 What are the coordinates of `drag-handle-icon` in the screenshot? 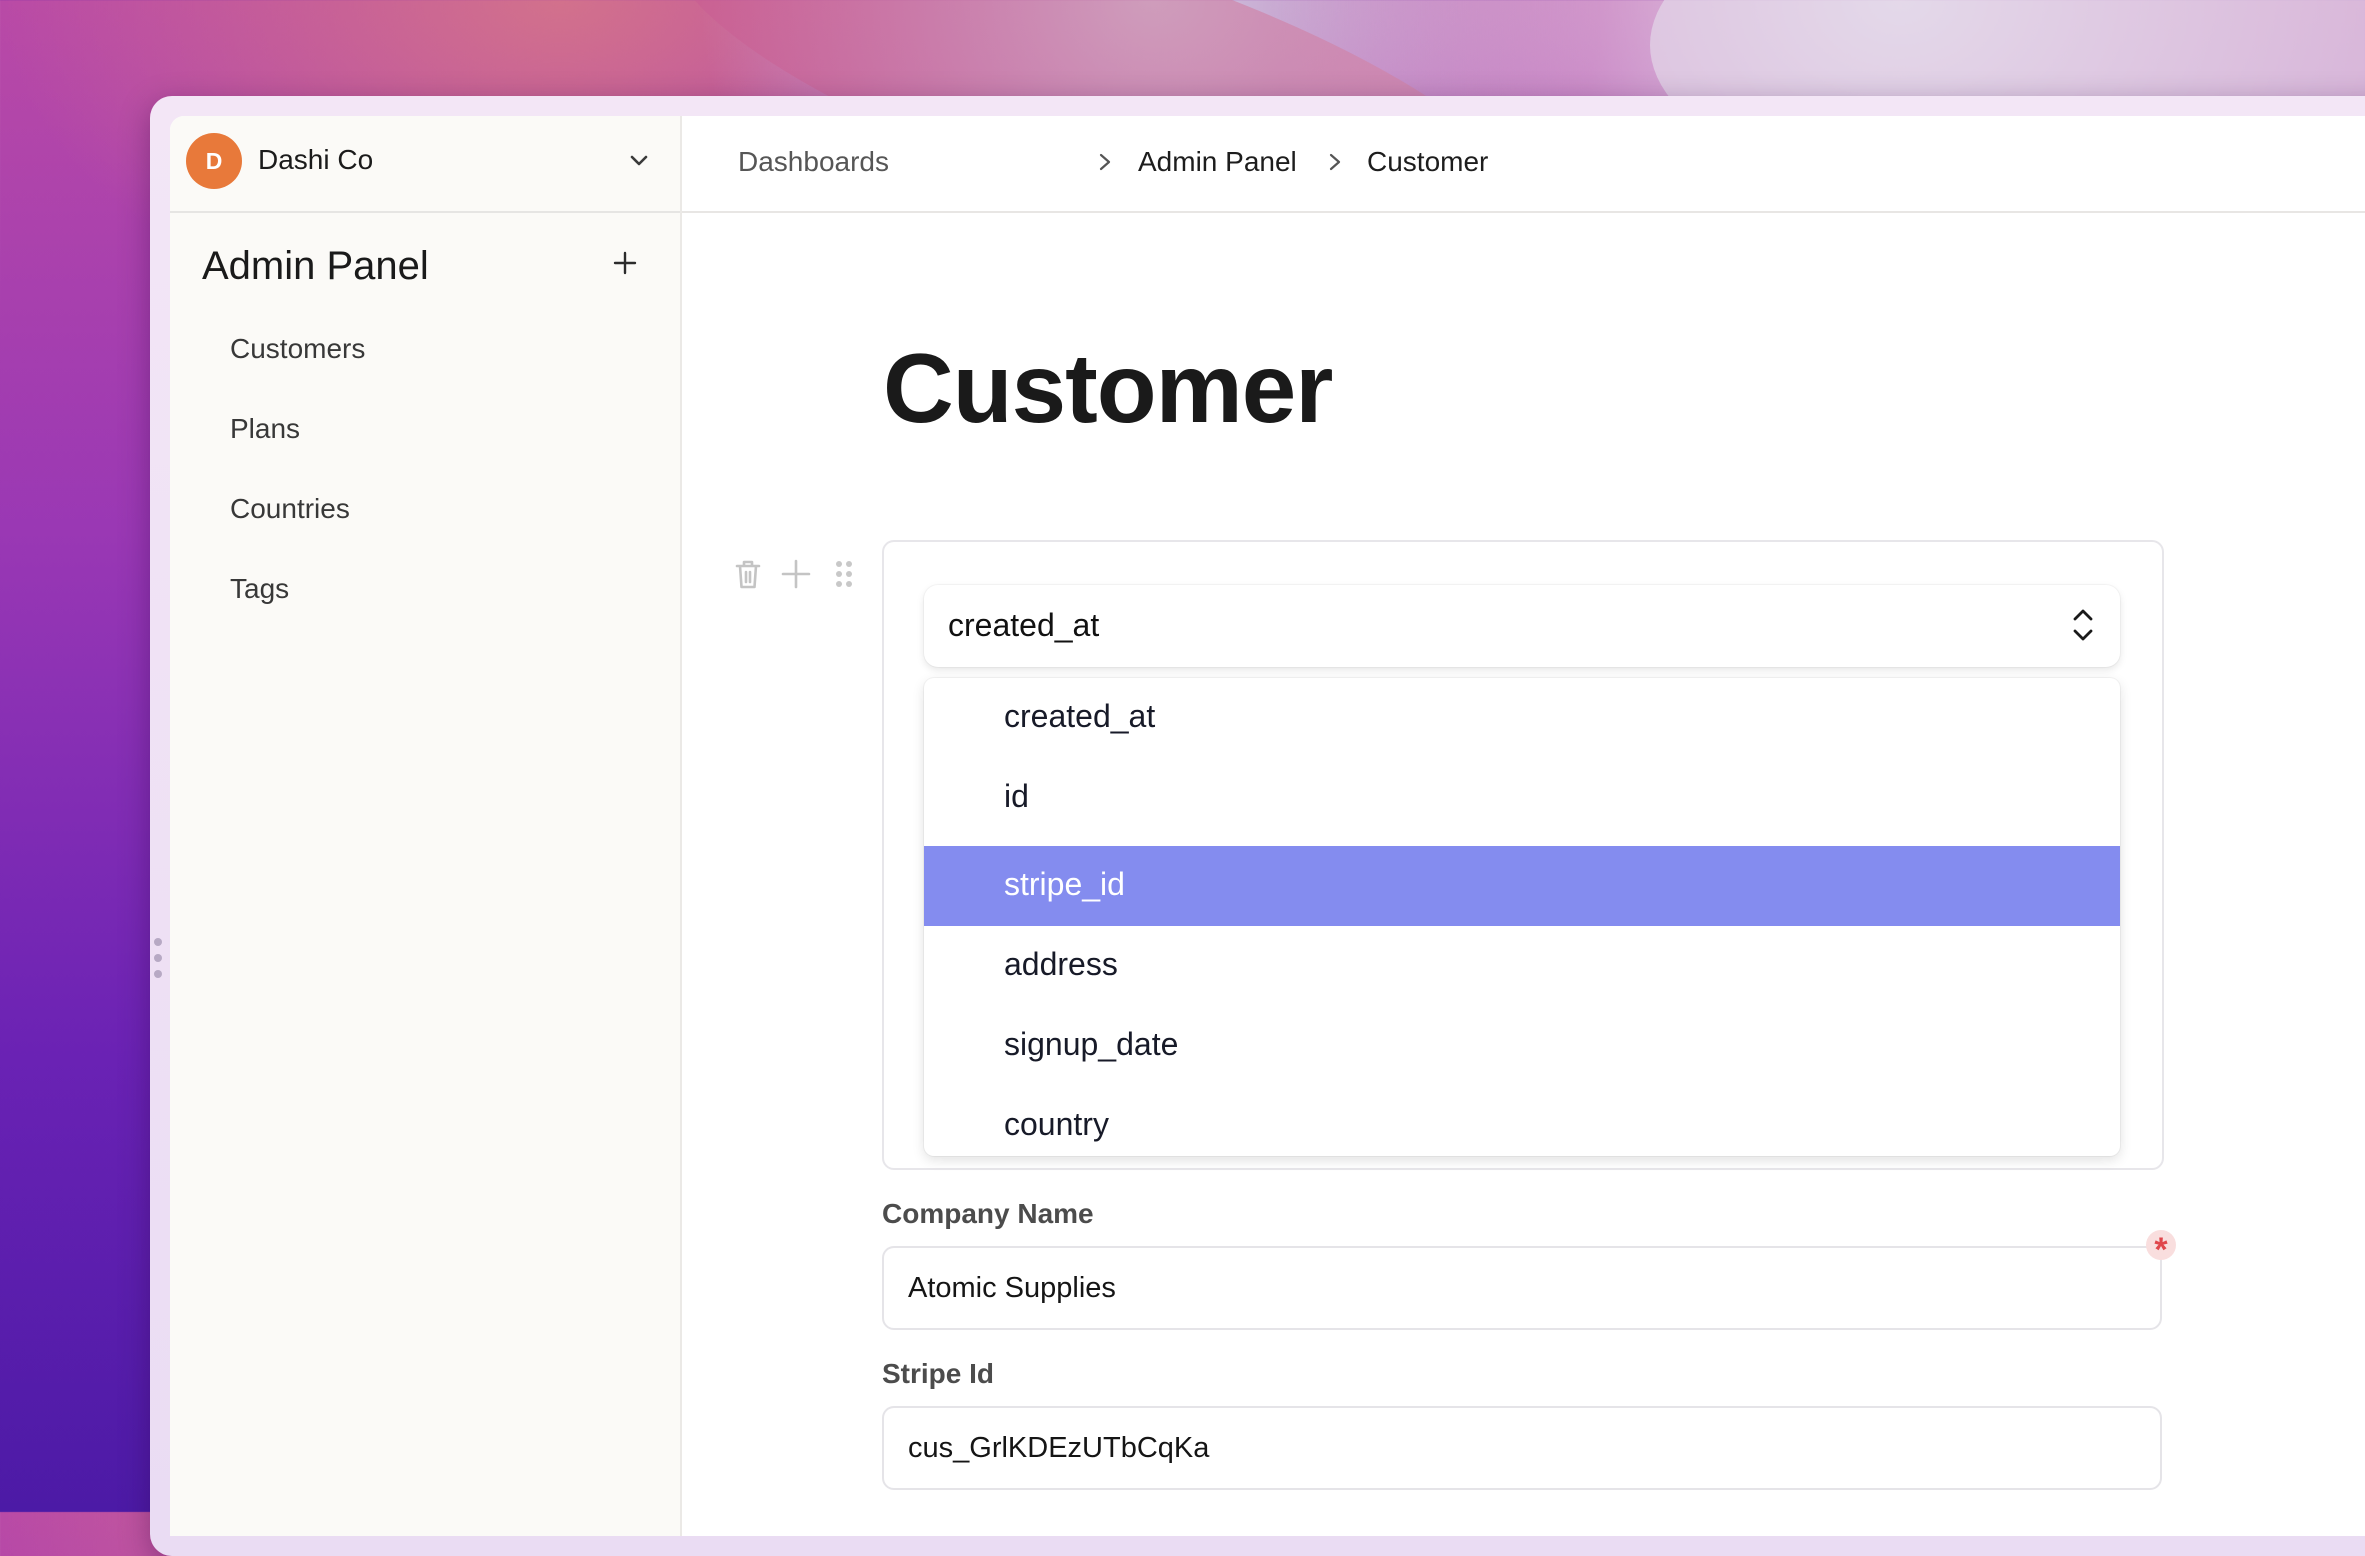 It's located at (844, 574).